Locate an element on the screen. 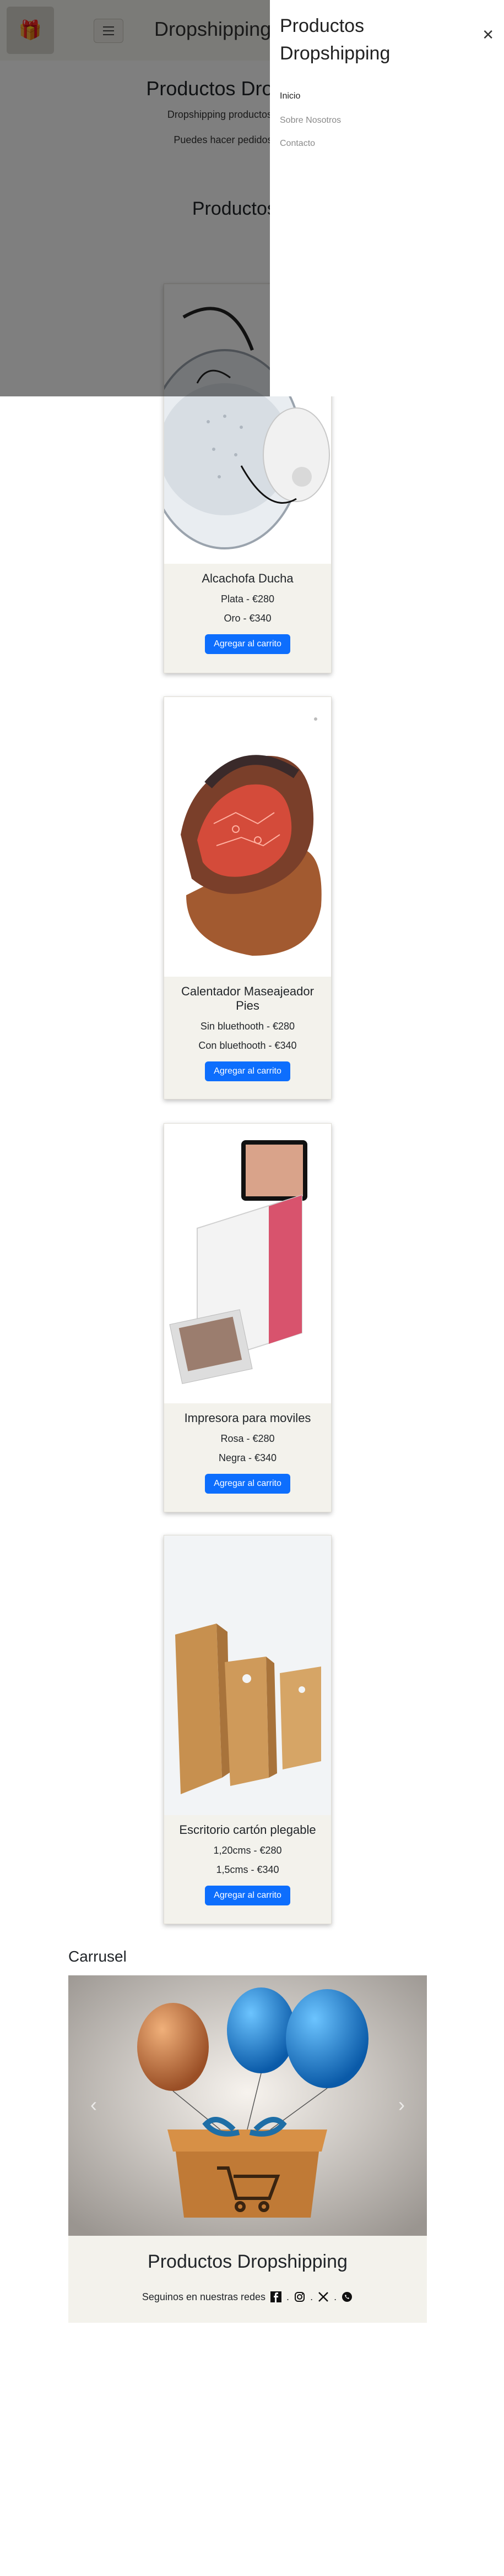  product-option: 1,5cms - €340 is located at coordinates (248, 1869).